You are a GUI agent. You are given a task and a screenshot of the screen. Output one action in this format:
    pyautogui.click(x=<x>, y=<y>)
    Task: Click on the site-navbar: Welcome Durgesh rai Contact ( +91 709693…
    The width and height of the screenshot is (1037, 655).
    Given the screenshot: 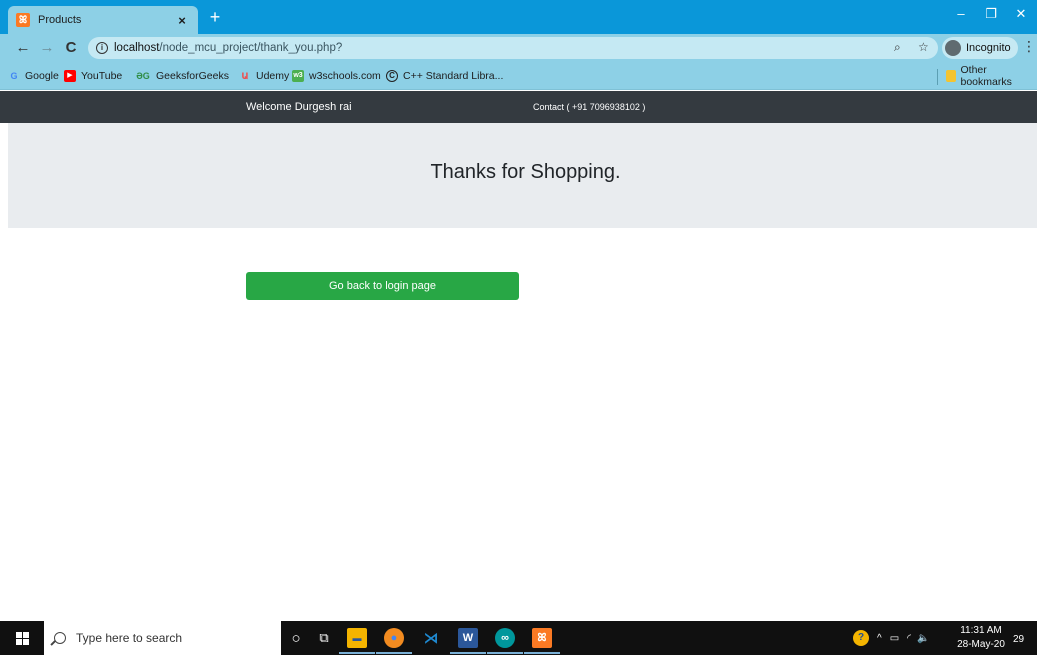 What is the action you would take?
    pyautogui.click(x=518, y=107)
    